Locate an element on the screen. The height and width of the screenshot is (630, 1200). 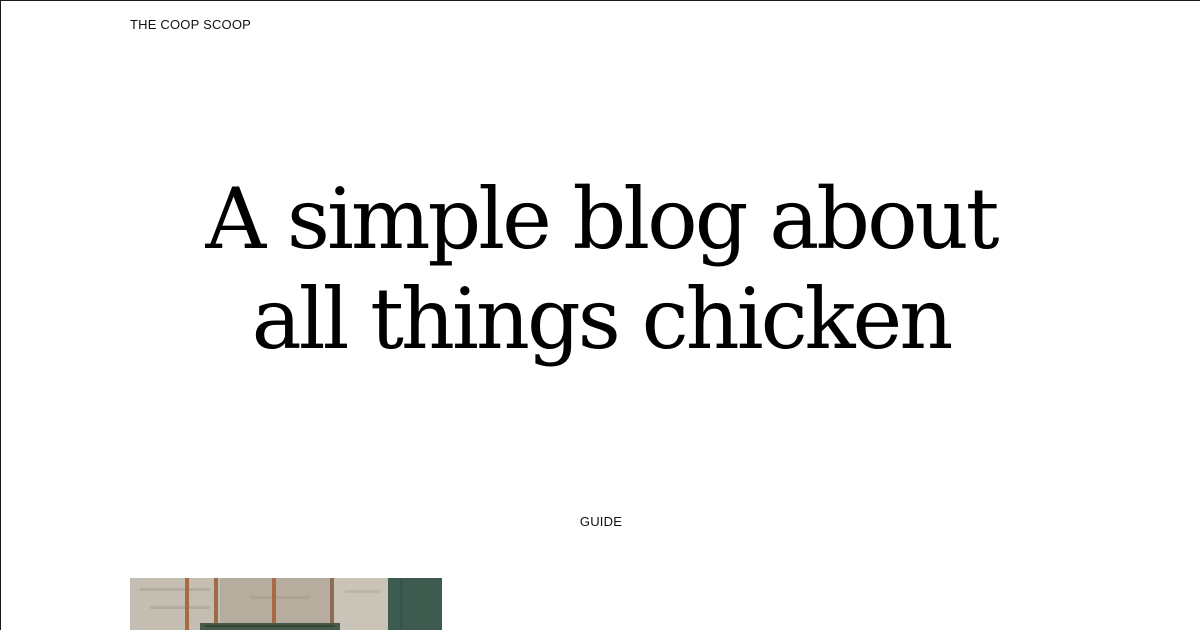
hero-heading-line-1: A simple blog about is located at coordinates (602, 219).